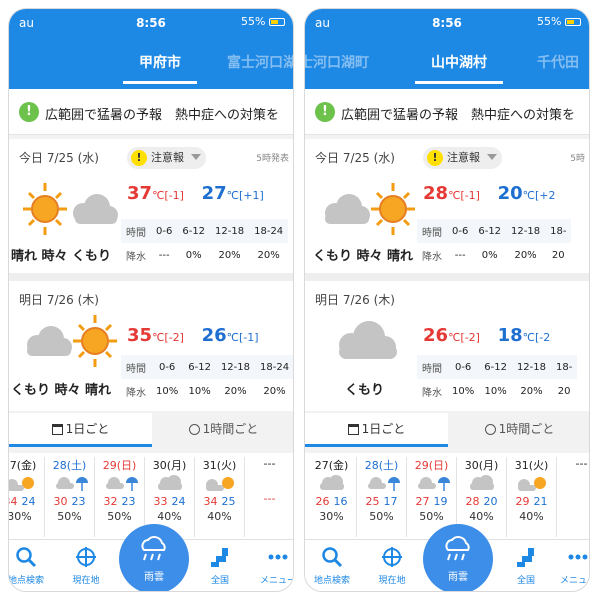  What do you see at coordinates (558, 255) in the screenshot?
I see `precip-cell: 20` at bounding box center [558, 255].